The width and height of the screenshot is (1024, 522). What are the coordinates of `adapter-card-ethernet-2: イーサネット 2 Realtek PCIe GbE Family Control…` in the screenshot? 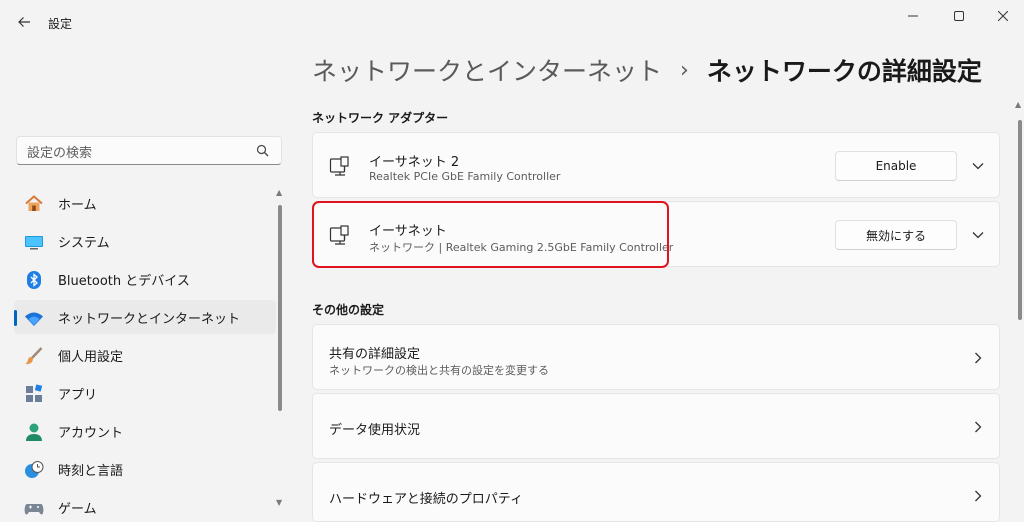 It's located at (656, 165).